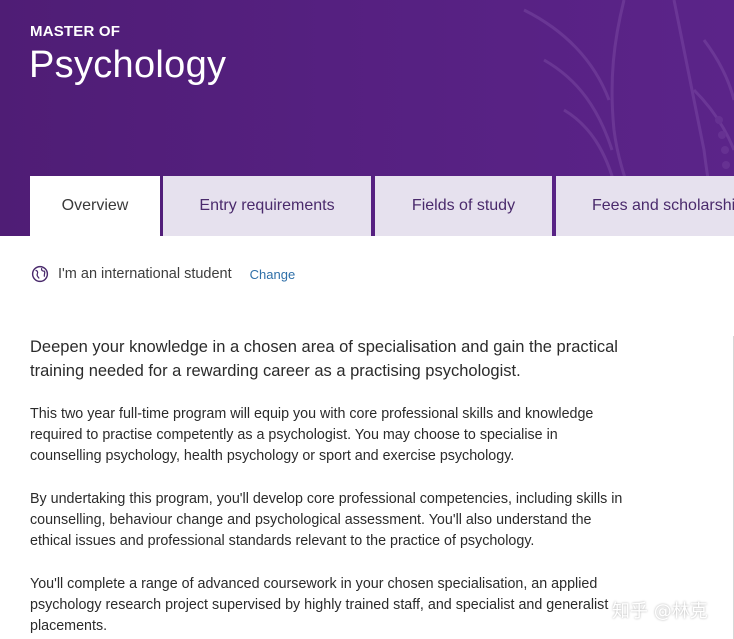 The image size is (734, 639). I want to click on tab-overview: Overview, so click(95, 206).